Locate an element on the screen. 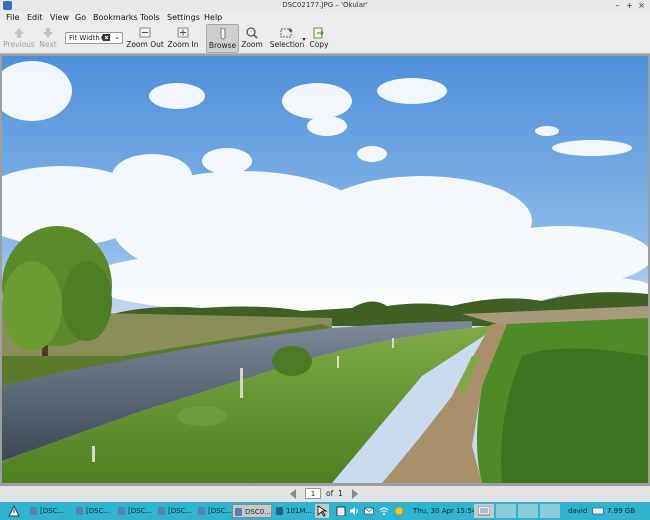  previous-page-arrow-icon is located at coordinates (293, 494).